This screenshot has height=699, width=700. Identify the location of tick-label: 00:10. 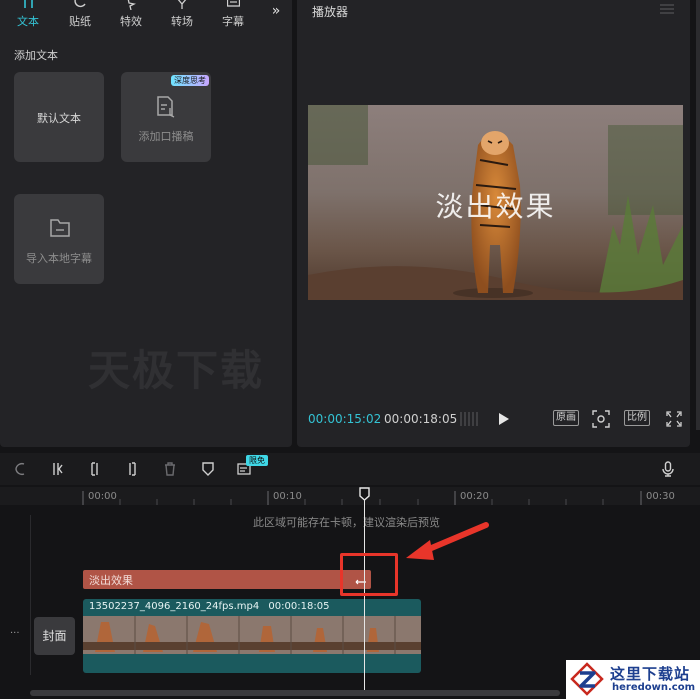
(287, 496).